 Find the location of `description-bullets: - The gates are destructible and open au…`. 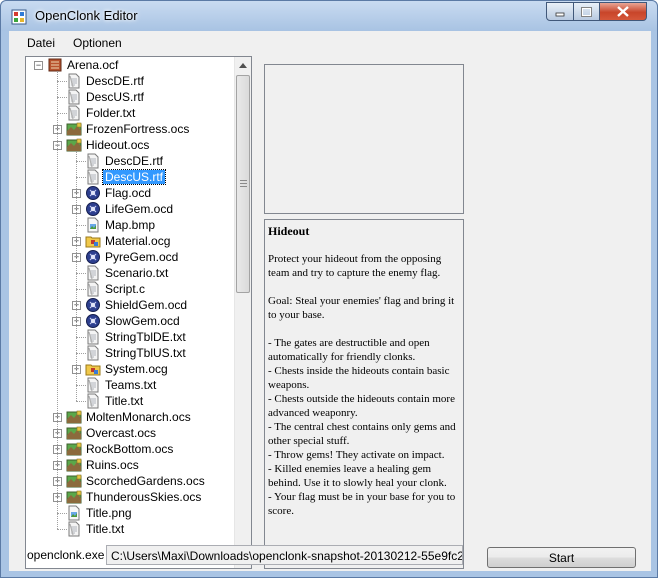

description-bullets: - The gates are destructible and open au… is located at coordinates (364, 427).